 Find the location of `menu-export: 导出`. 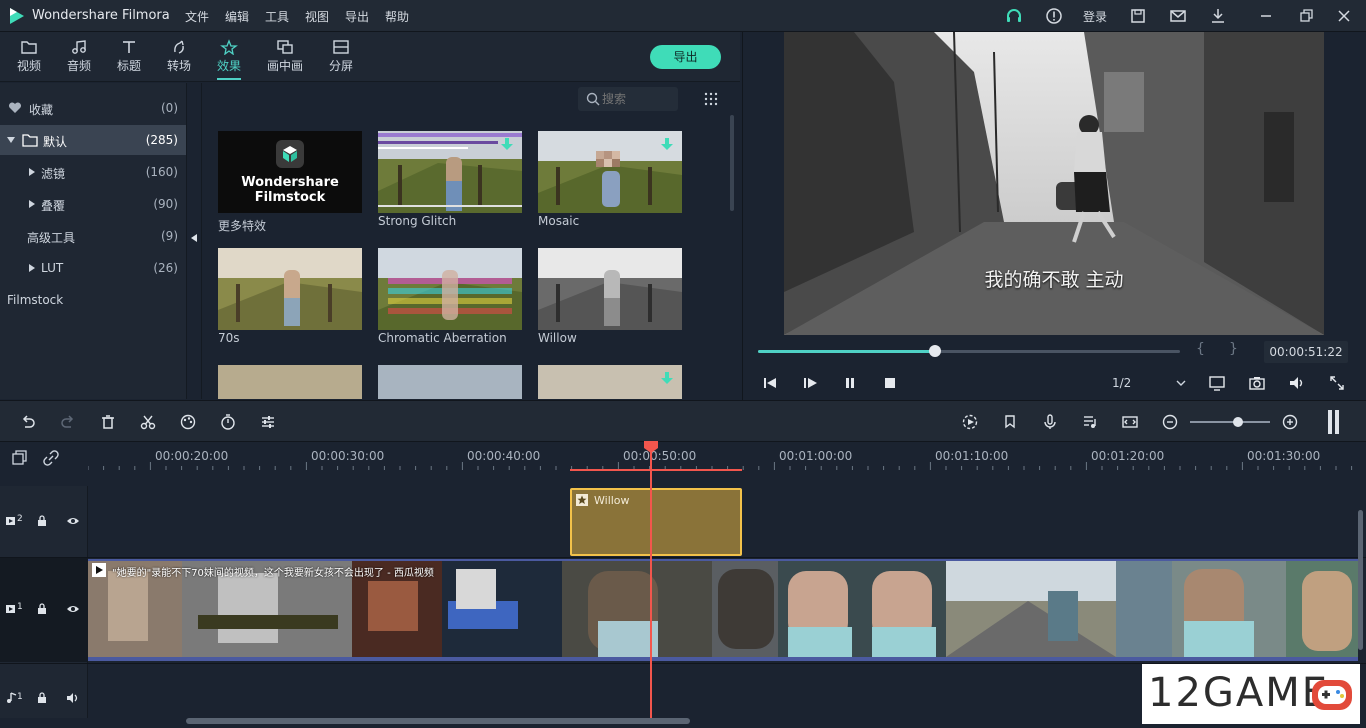

menu-export: 导出 is located at coordinates (357, 16).